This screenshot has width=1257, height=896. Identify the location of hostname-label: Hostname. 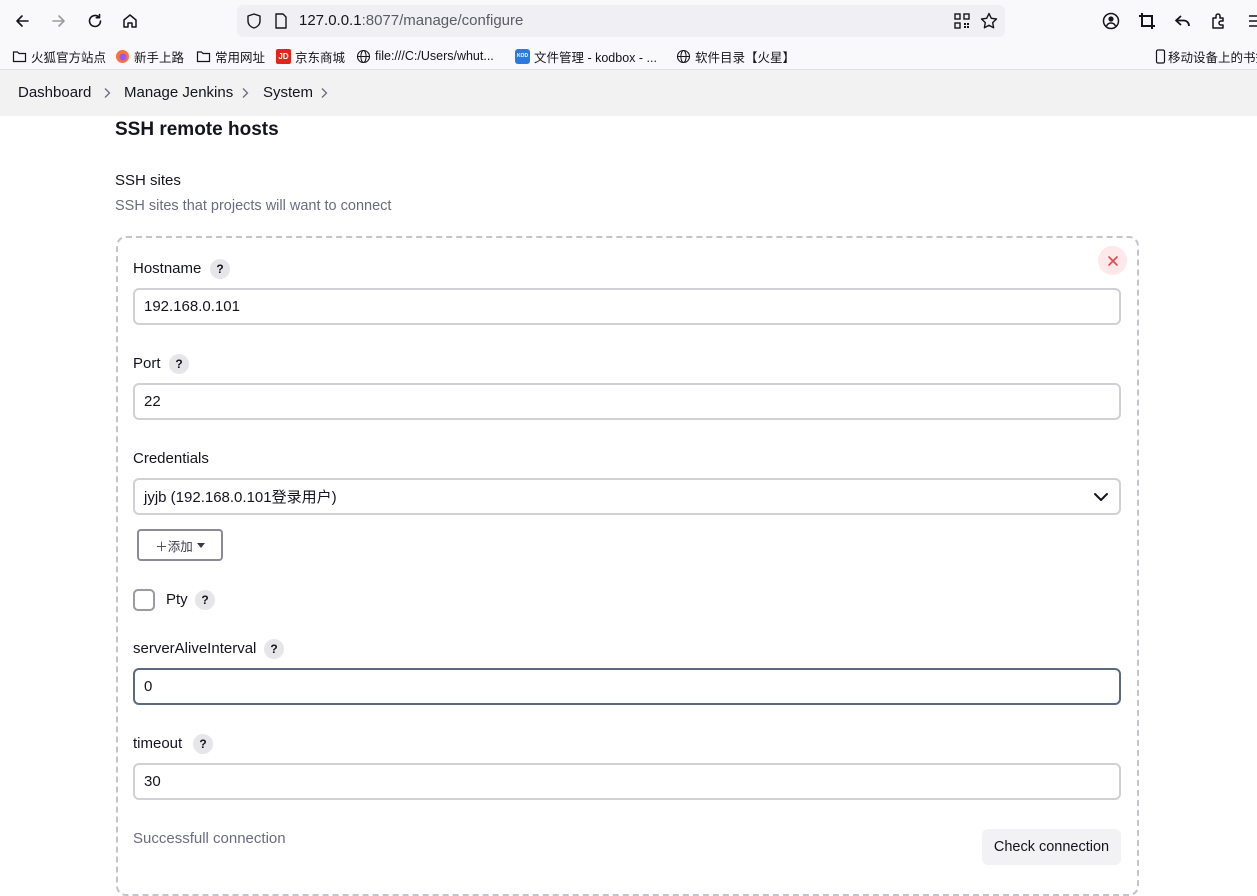
(167, 268).